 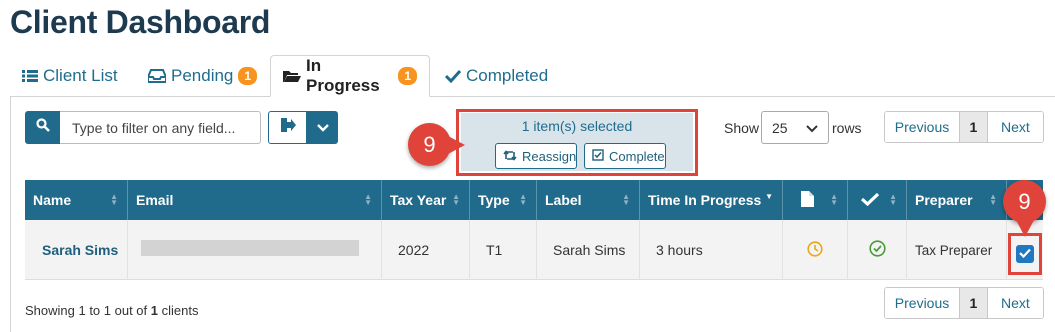 I want to click on row-select-checkbox, so click(x=1025, y=254).